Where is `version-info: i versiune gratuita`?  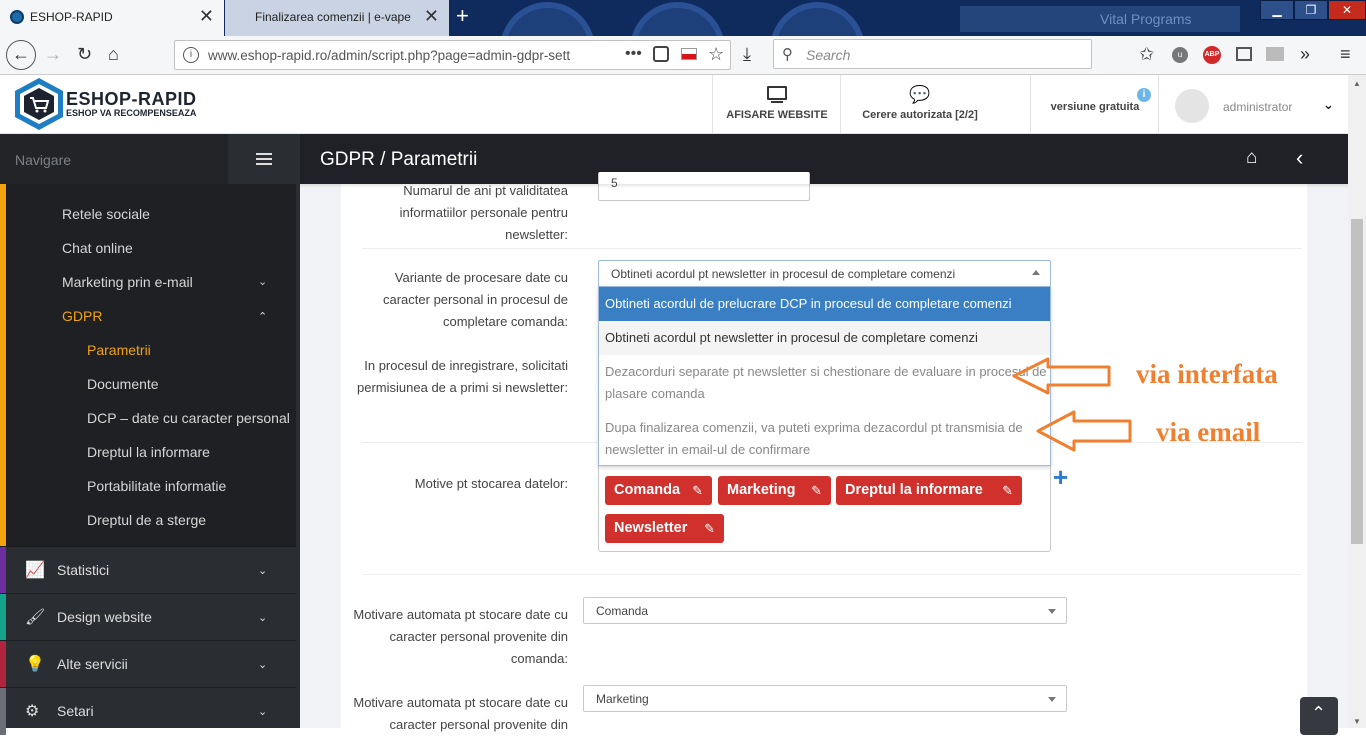 version-info: i versiune gratuita is located at coordinates (1094, 104).